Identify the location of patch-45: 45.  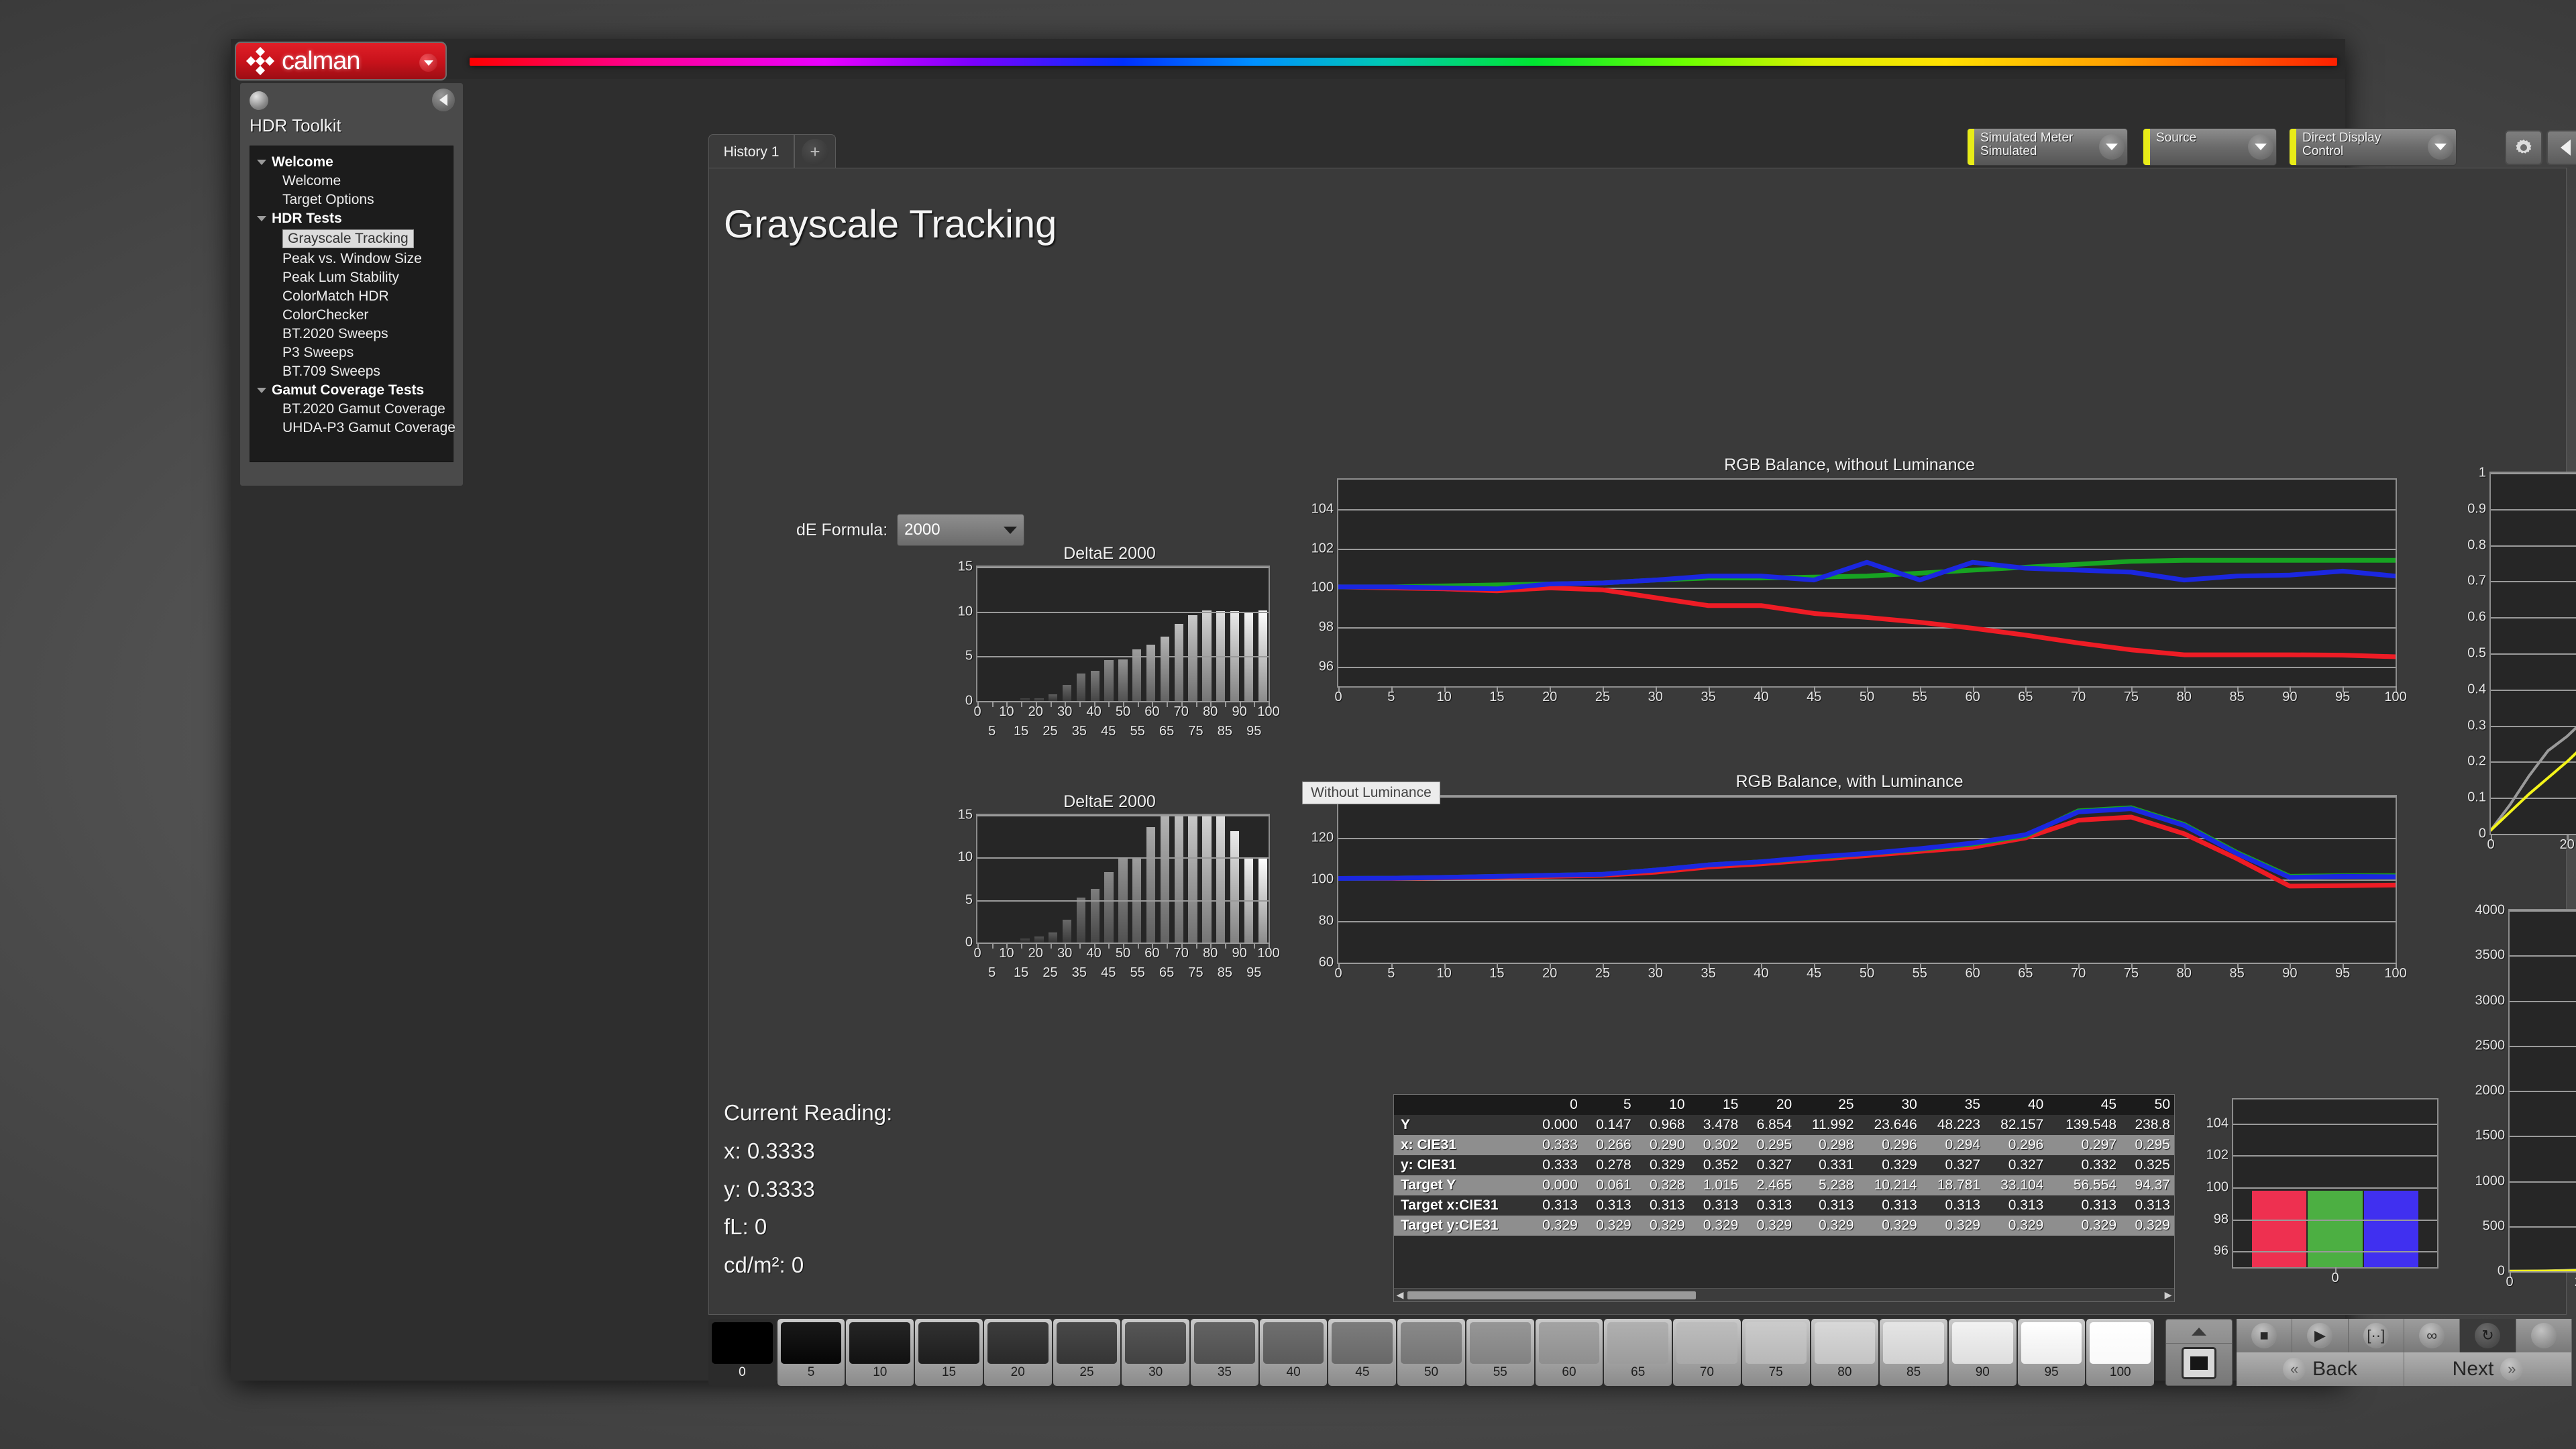
(1362, 1352).